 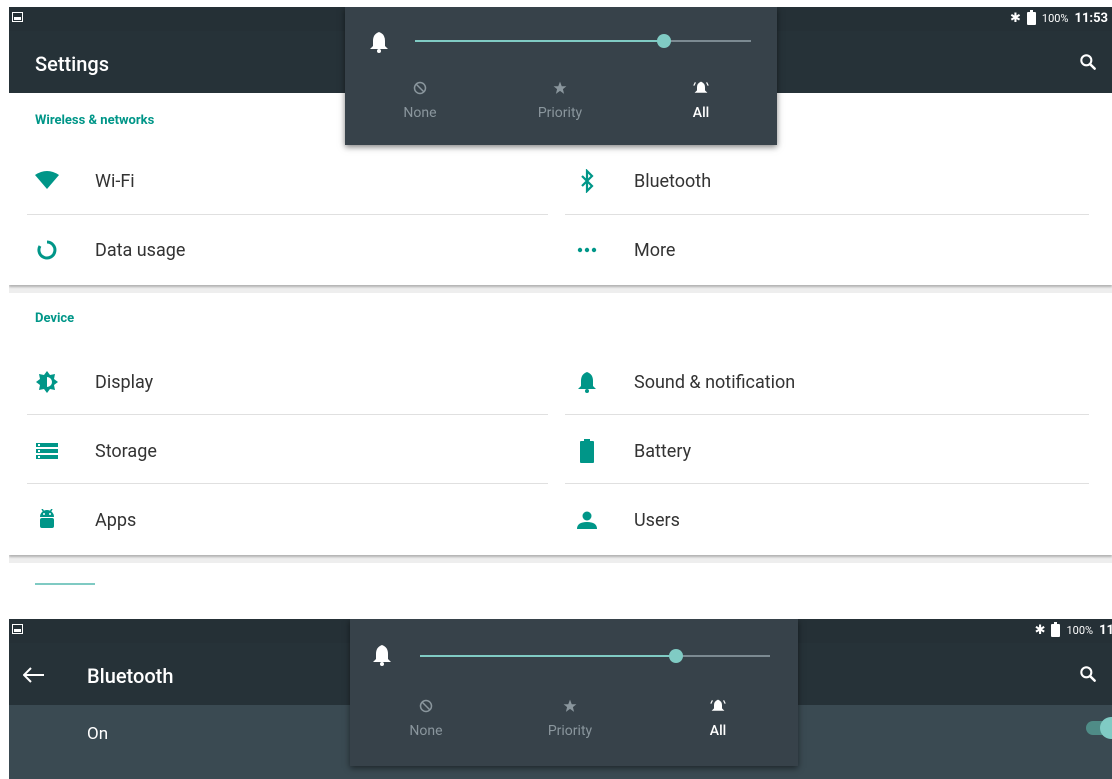 I want to click on storage-icon, so click(x=47, y=451).